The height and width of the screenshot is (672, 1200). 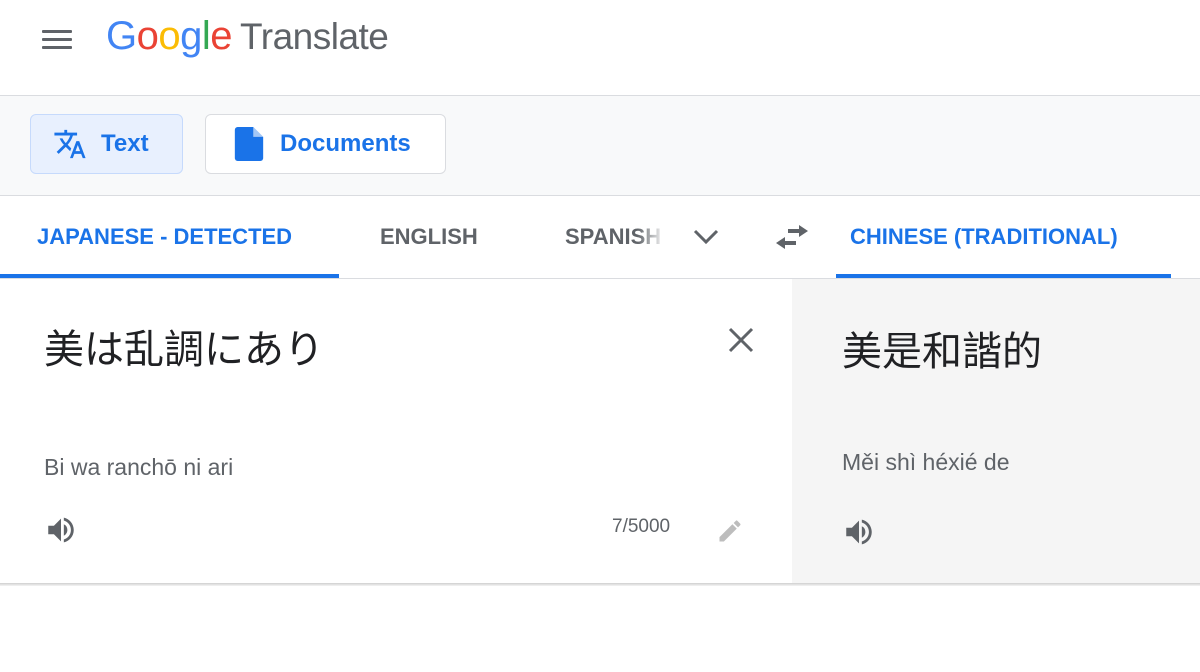 What do you see at coordinates (139, 467) in the screenshot?
I see `source-transliteration: Bi wa ranchō ni ari` at bounding box center [139, 467].